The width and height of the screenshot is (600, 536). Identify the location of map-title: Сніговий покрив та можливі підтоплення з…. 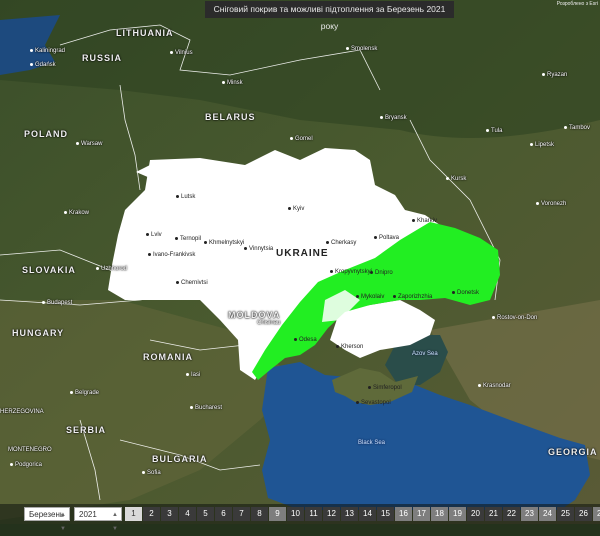
(329, 16).